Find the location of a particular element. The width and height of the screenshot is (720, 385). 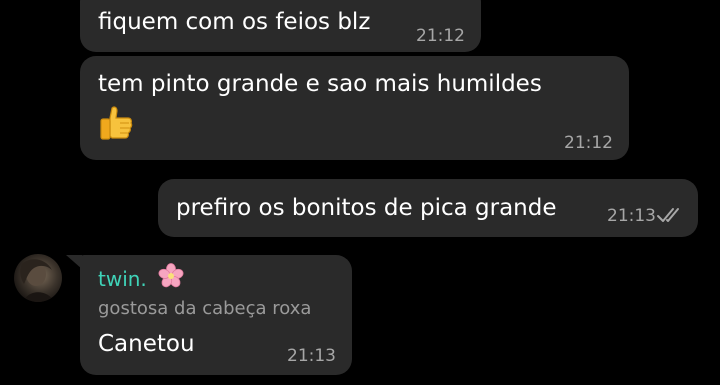

message-bubble-outgoing: prefiro os bonitos de pica grande 21:13 is located at coordinates (428, 208).